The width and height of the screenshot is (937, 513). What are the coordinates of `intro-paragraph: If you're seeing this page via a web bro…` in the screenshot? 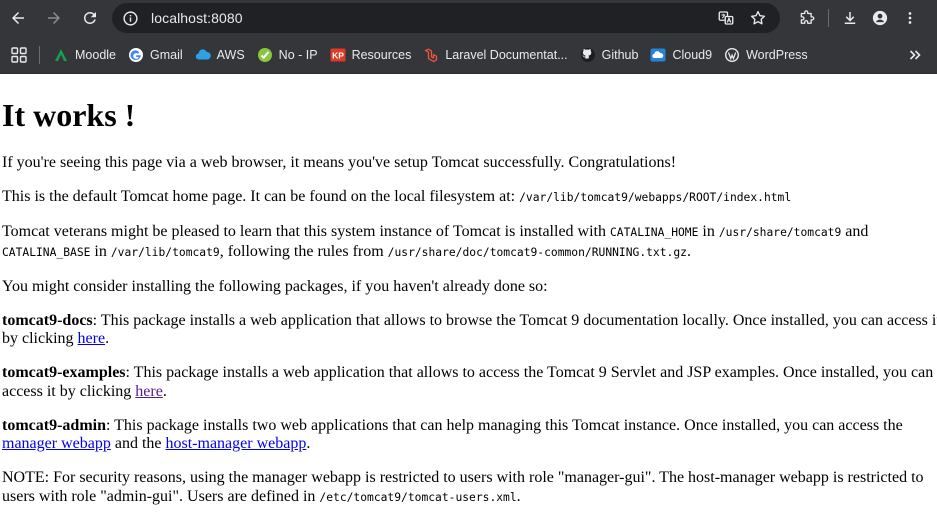 It's located at (339, 162).